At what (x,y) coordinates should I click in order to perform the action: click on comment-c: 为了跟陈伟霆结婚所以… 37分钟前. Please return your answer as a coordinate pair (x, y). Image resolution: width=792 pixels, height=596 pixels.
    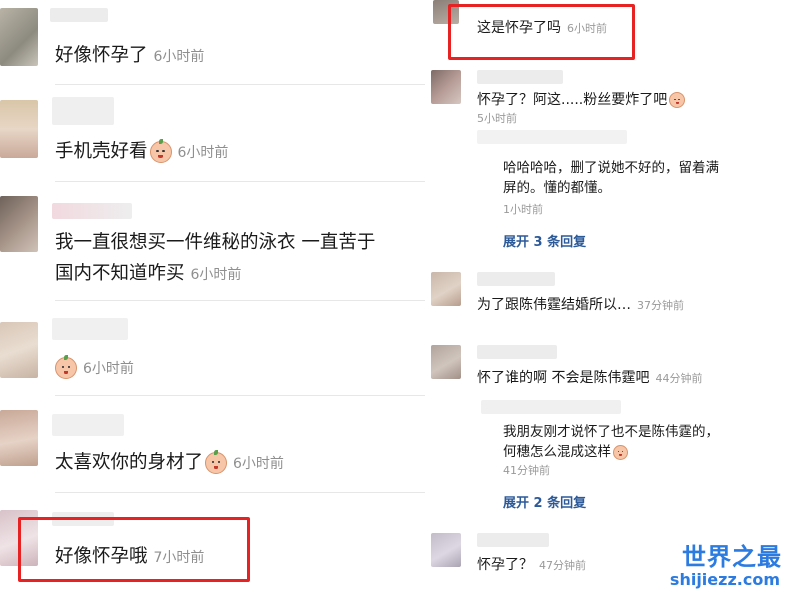
    Looking at the image, I should click on (580, 305).